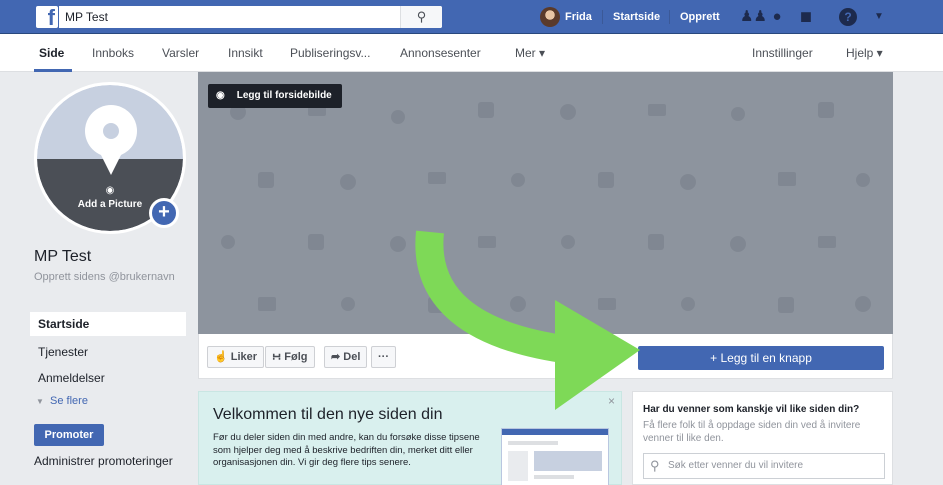  What do you see at coordinates (578, 17) in the screenshot?
I see `profile-link: Frida` at bounding box center [578, 17].